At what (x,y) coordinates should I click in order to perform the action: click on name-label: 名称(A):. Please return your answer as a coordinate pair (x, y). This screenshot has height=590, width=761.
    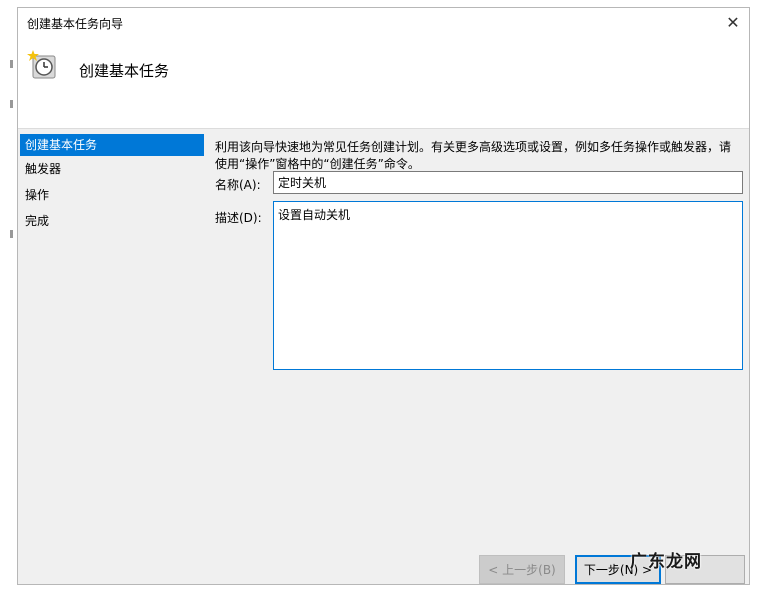
    Looking at the image, I should click on (238, 185).